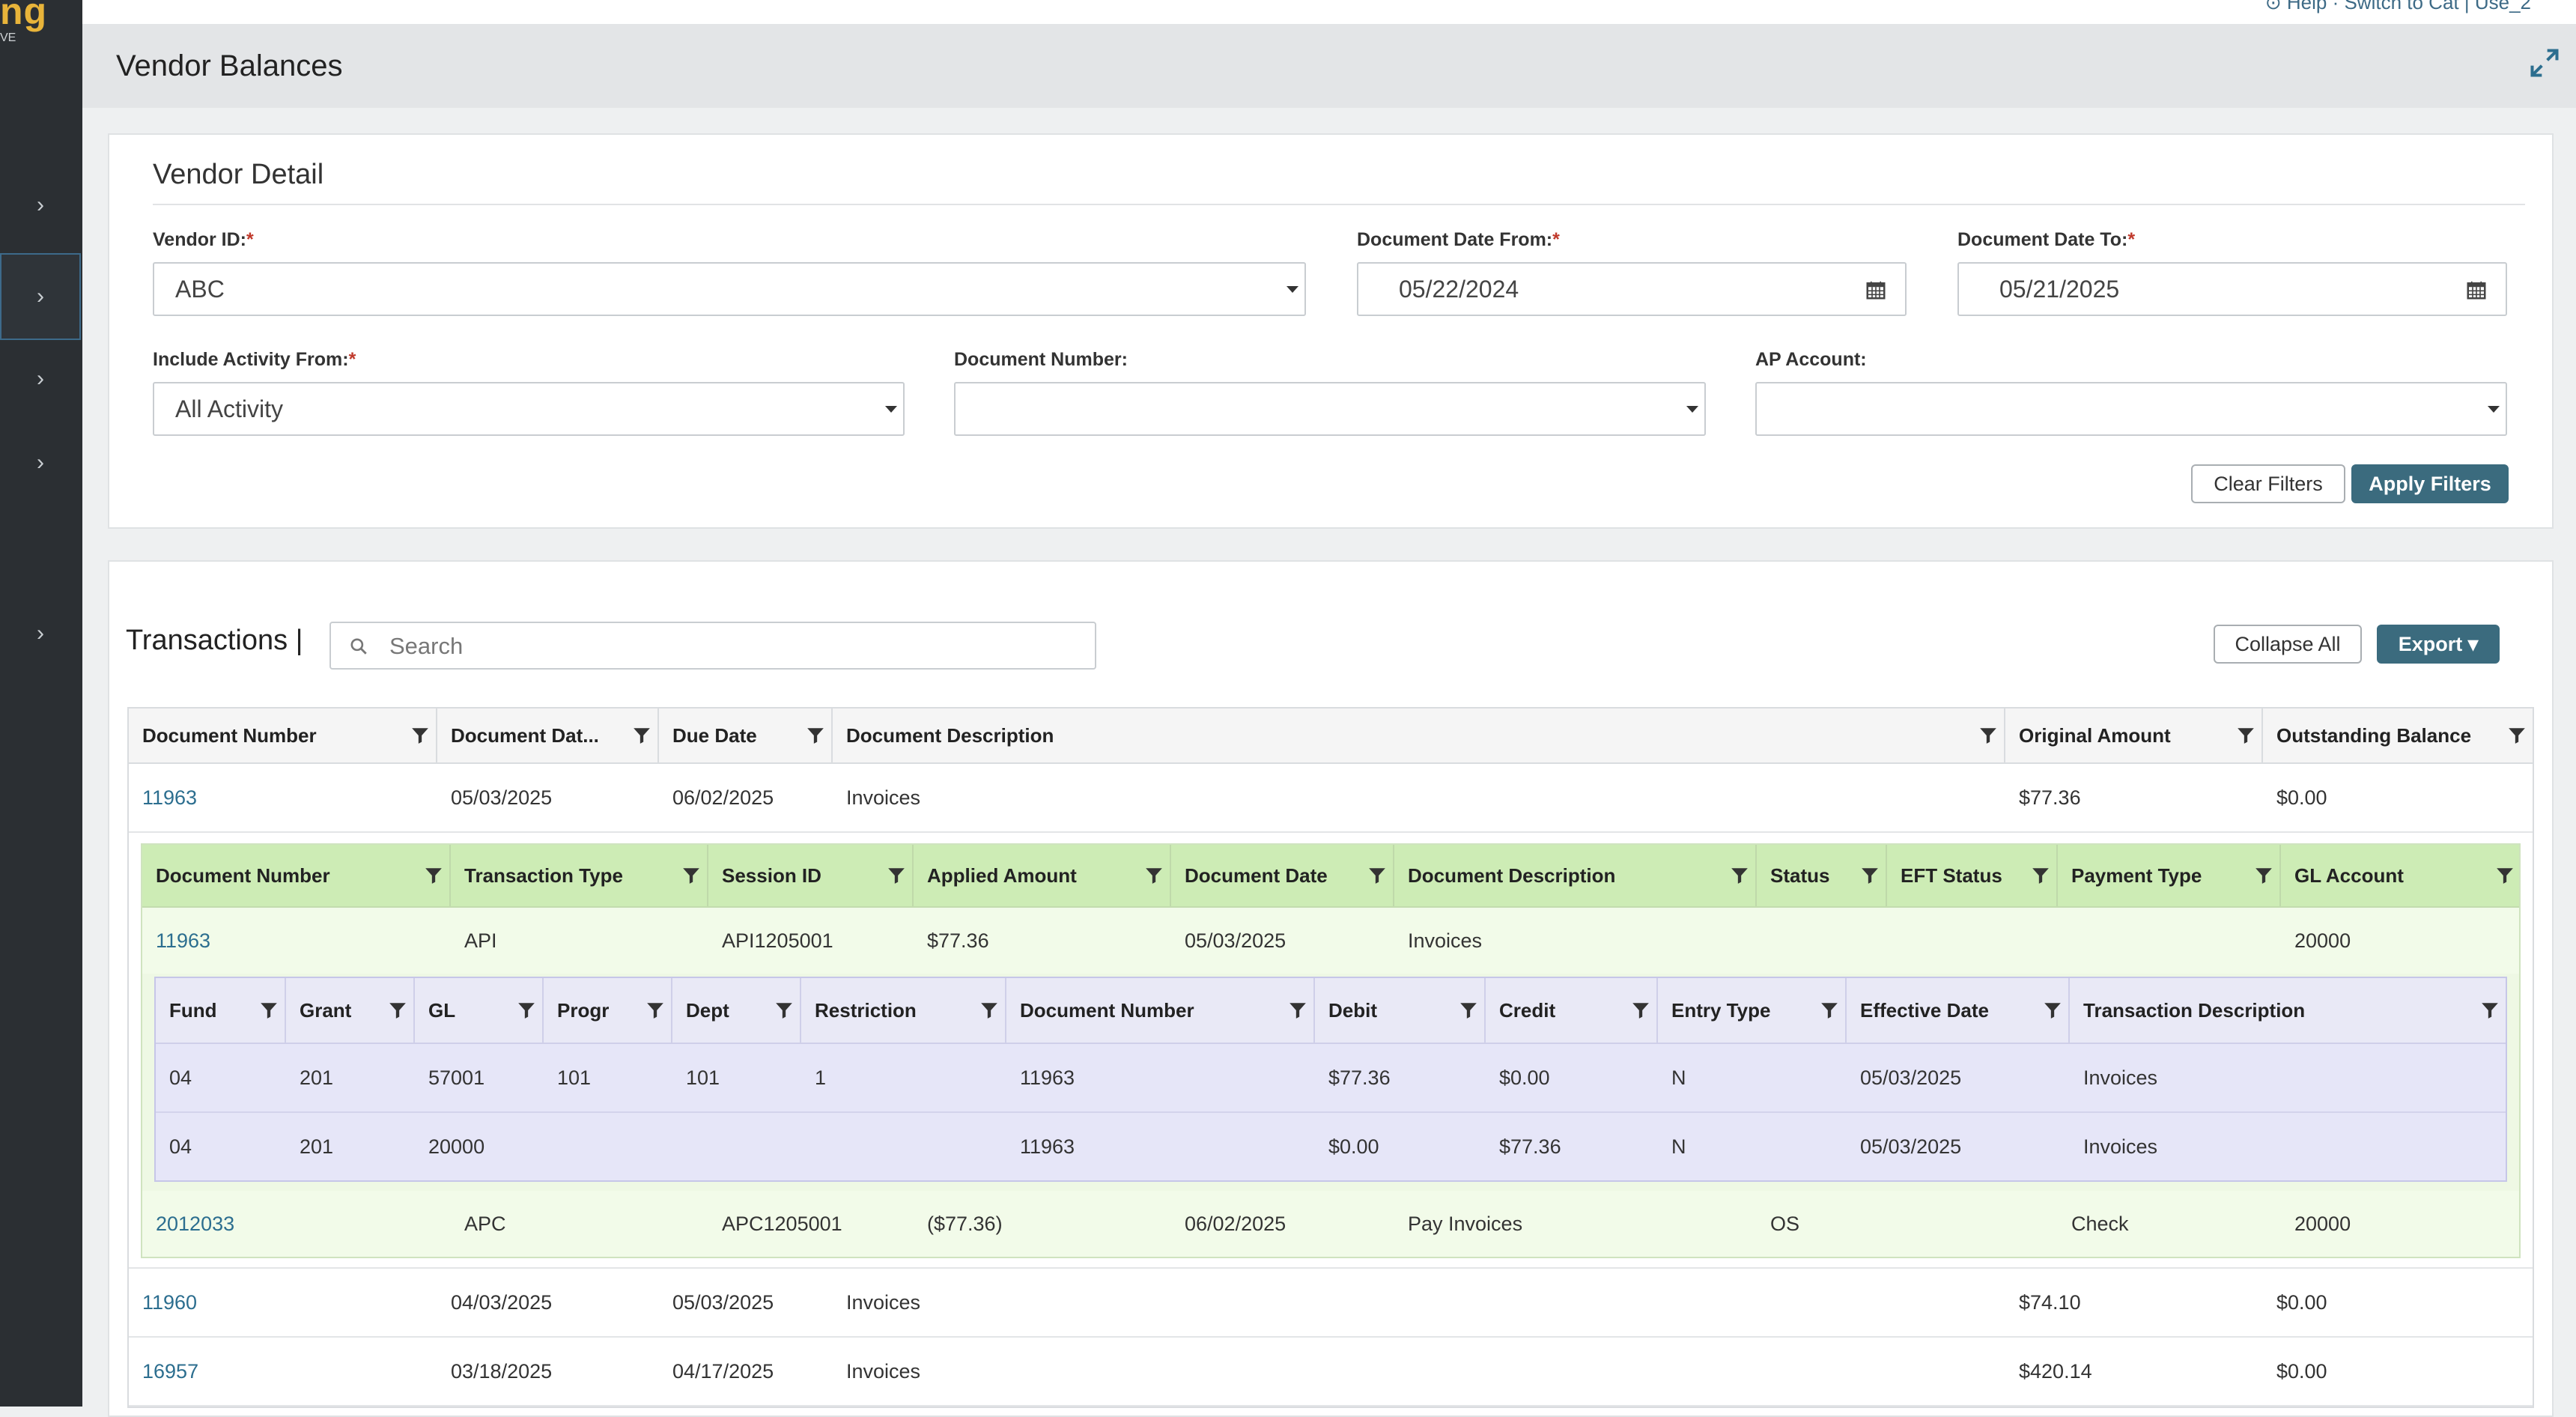  Describe the element at coordinates (579, 875) in the screenshot. I see `column-header: Transaction Type` at that location.